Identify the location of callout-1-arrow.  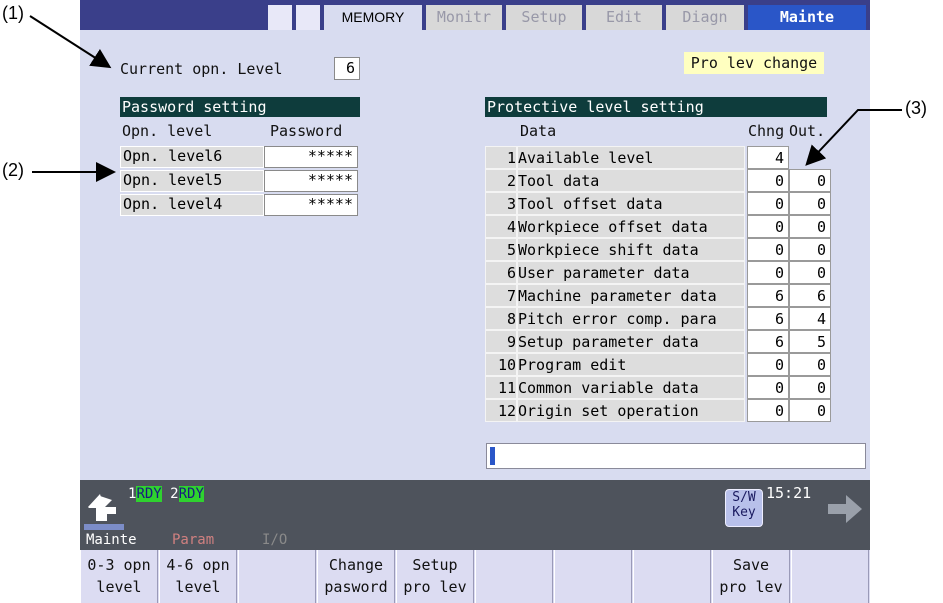
(70, 42).